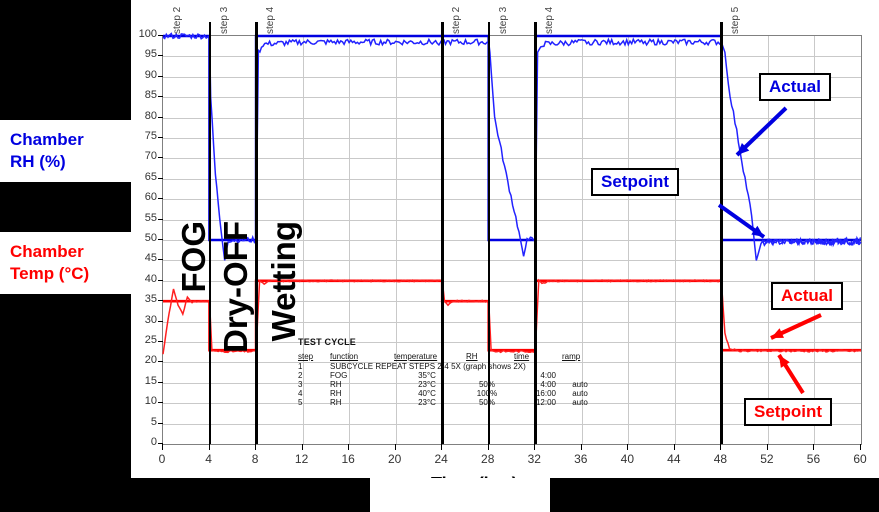  Describe the element at coordinates (65, 263) in the screenshot. I see `legend-chamber-temp: Chamber Temp (°C)` at that location.